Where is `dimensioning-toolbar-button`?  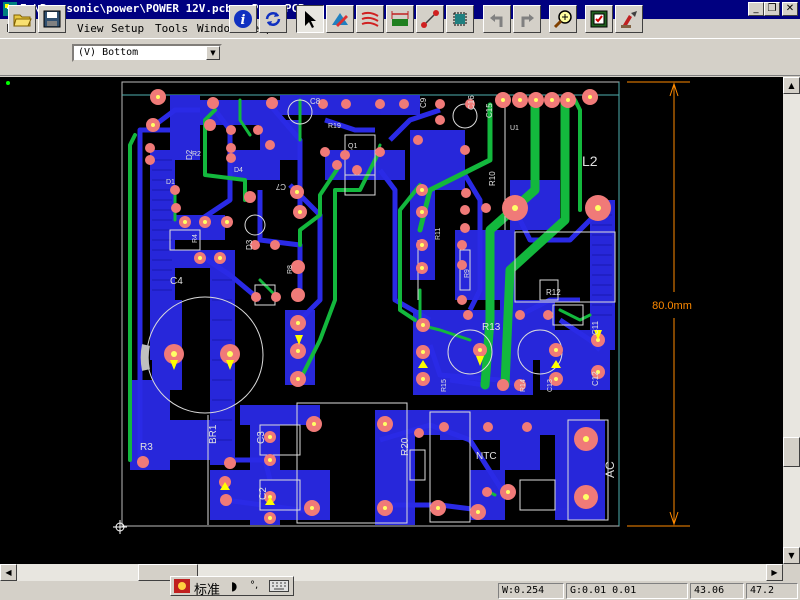 dimensioning-toolbar-button is located at coordinates (400, 19).